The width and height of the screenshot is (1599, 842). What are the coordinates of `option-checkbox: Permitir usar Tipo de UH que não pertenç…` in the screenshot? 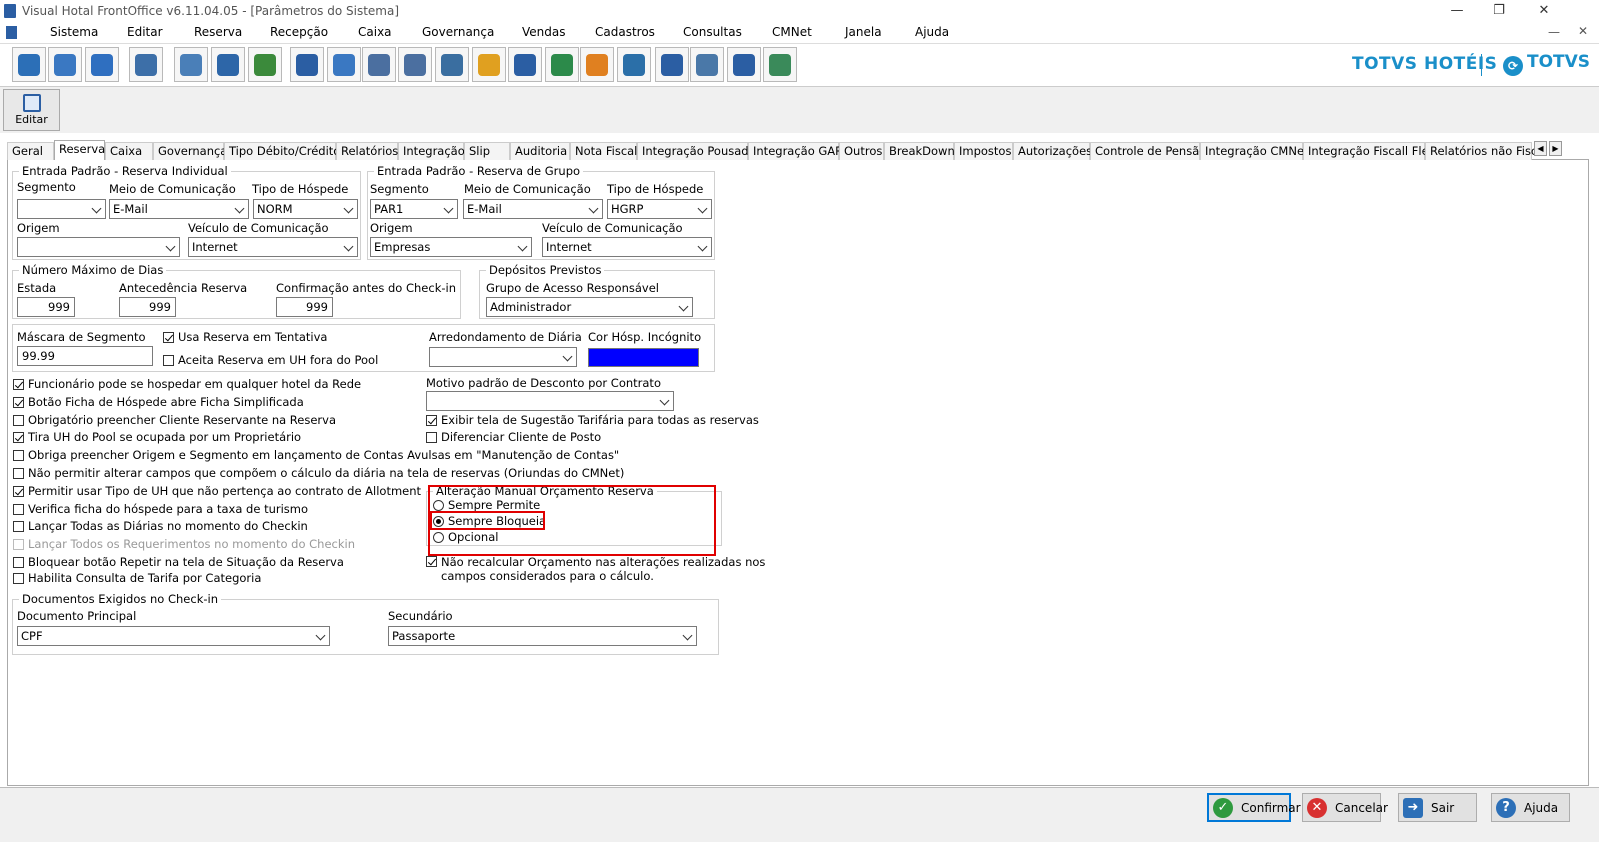 It's located at (217, 491).